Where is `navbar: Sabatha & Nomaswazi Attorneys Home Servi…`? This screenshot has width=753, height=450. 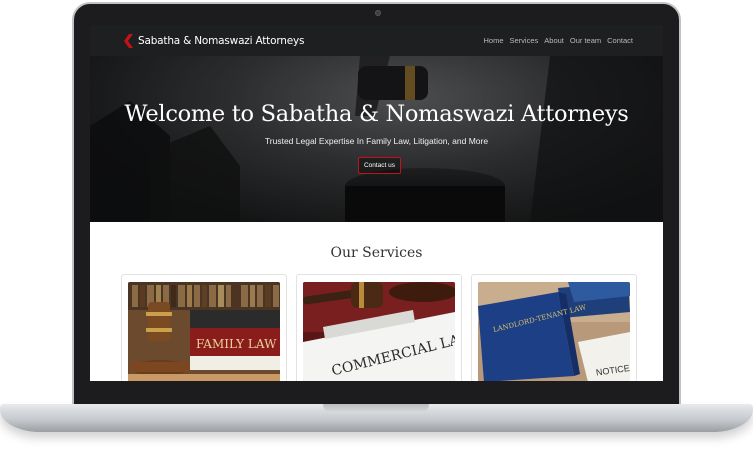
navbar: Sabatha & Nomaswazi Attorneys Home Servi… is located at coordinates (376, 40).